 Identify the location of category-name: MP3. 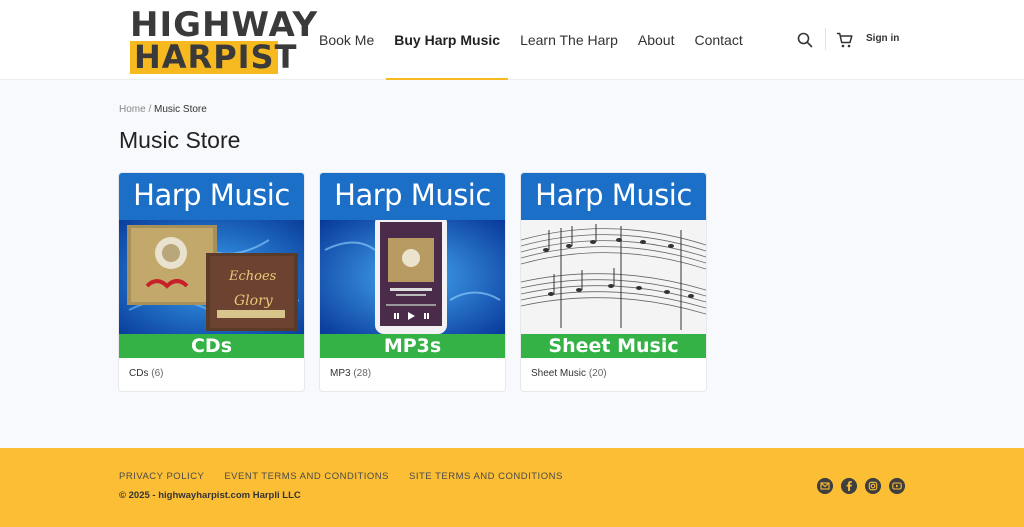
(340, 373).